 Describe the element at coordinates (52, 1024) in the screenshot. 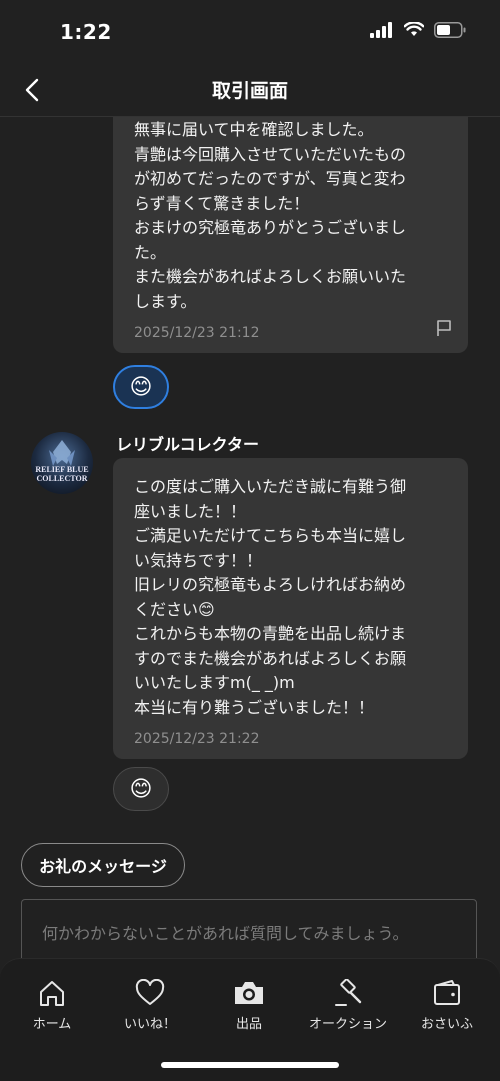

I see `tab-label: ホーム` at that location.